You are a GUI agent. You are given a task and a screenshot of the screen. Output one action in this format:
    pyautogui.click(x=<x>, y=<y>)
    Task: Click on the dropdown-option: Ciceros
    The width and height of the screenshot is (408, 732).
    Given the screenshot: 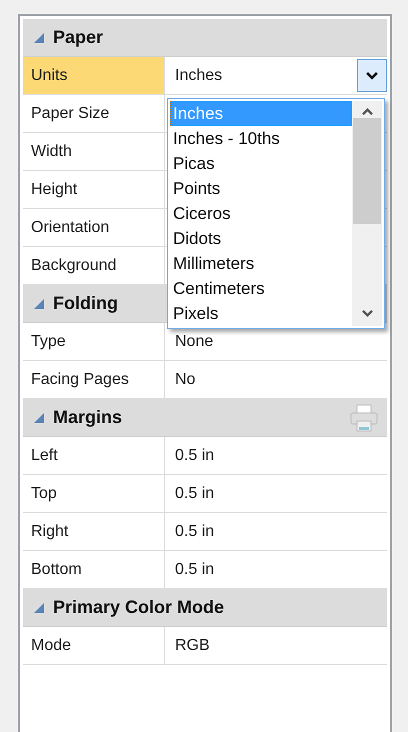 What is the action you would take?
    pyautogui.click(x=261, y=213)
    